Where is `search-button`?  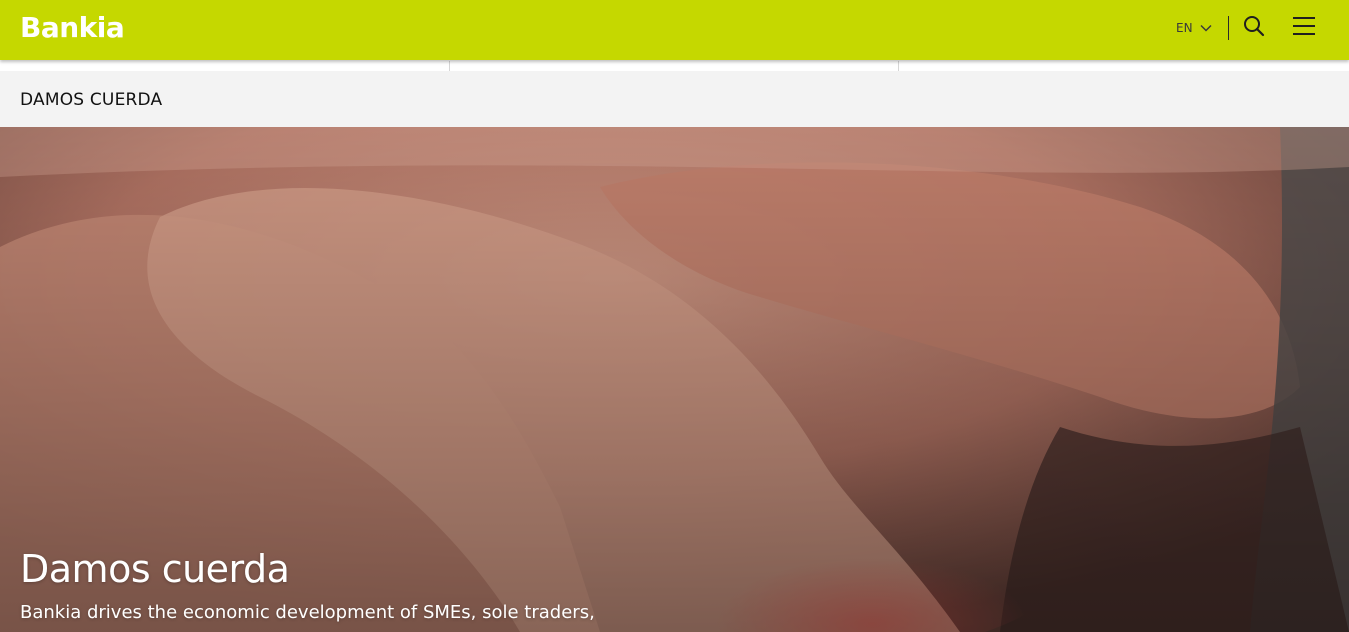
search-button is located at coordinates (1254, 28).